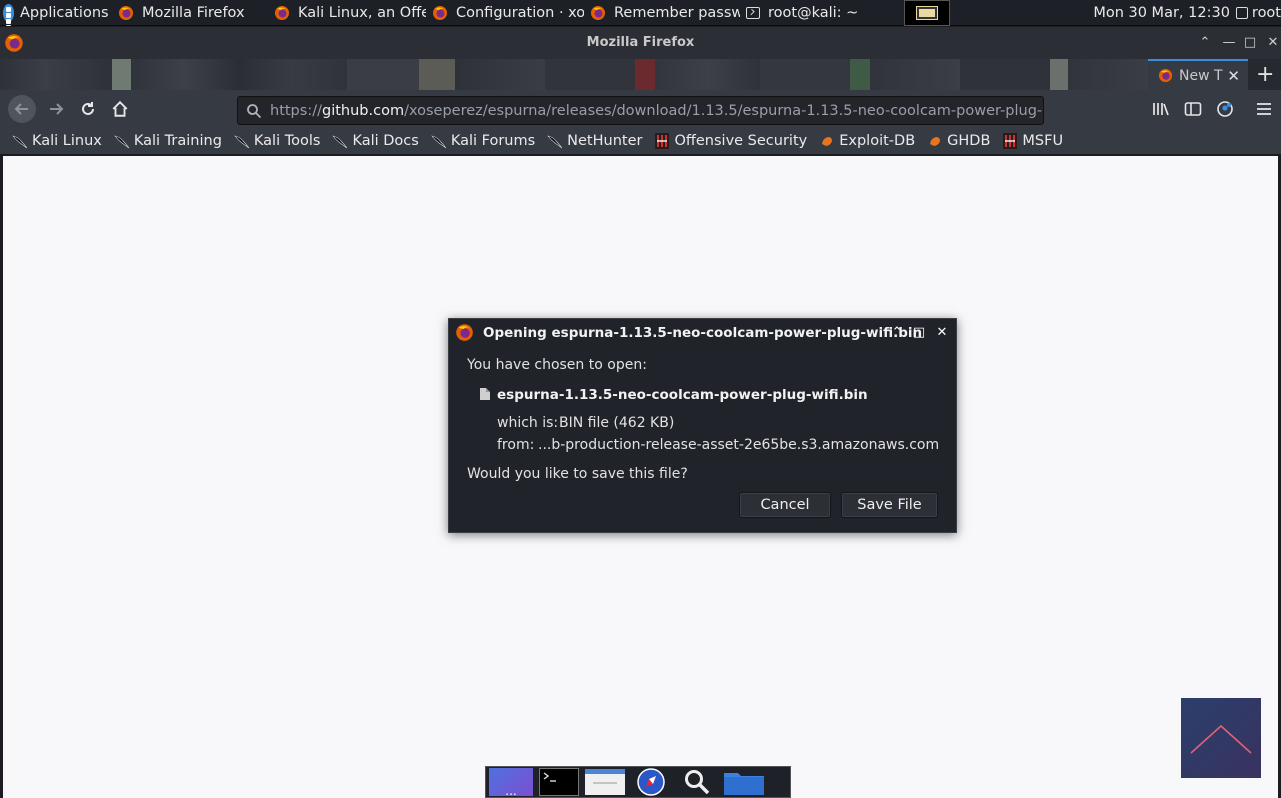 The height and width of the screenshot is (798, 1281). What do you see at coordinates (1161, 109) in the screenshot?
I see `library-button` at bounding box center [1161, 109].